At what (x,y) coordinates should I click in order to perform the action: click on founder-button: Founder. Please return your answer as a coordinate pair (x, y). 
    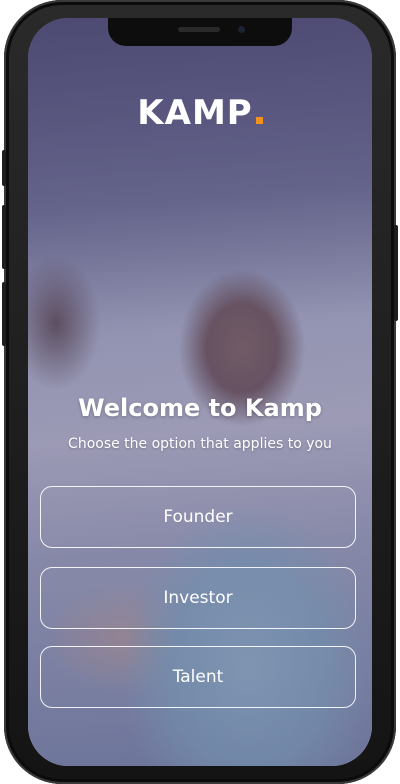
    Looking at the image, I should click on (198, 517).